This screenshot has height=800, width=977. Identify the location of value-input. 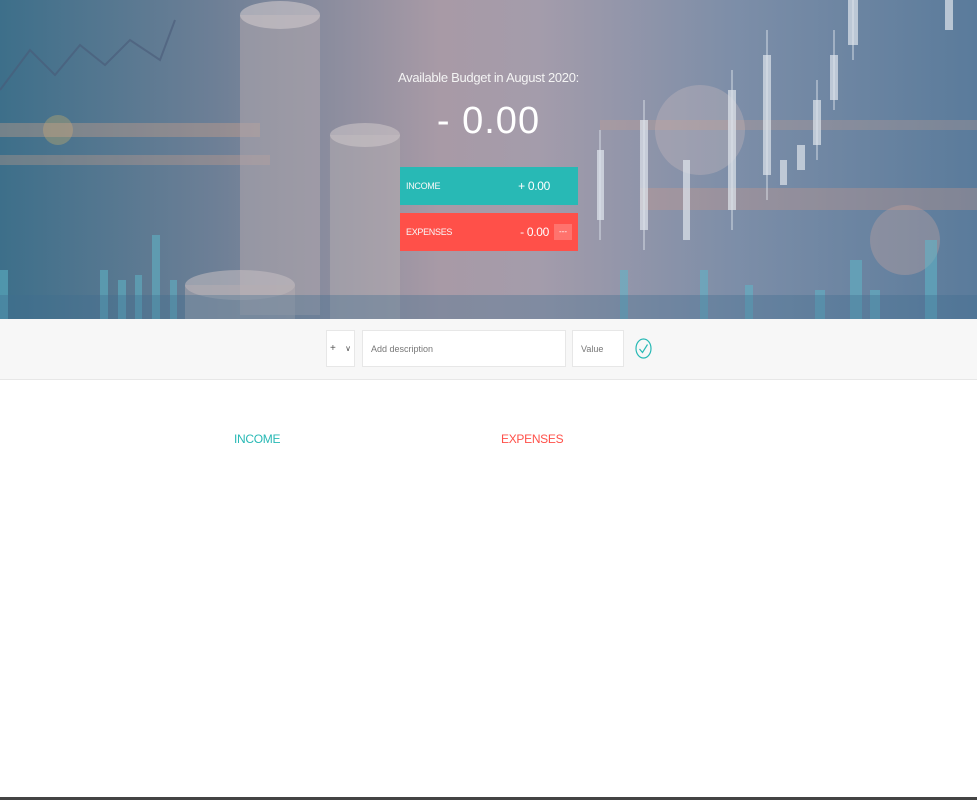
(598, 348).